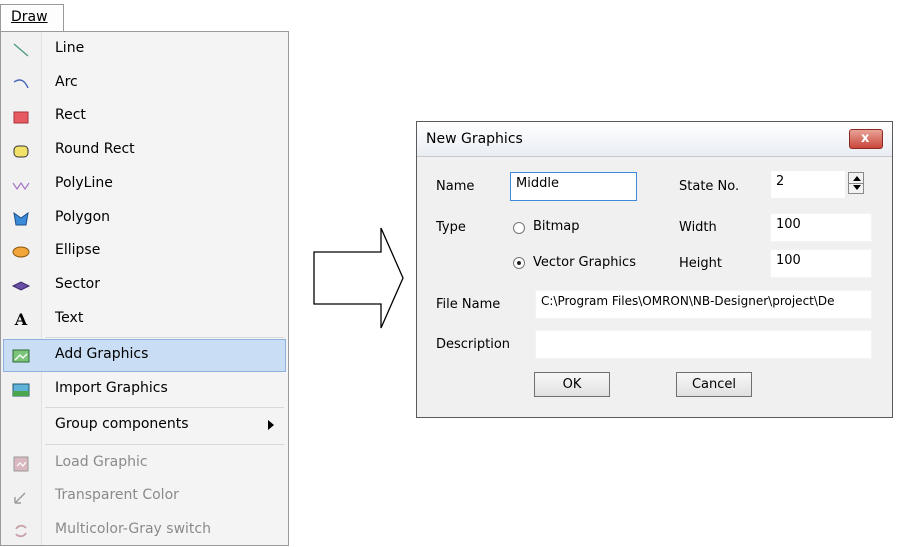  I want to click on menu-item-sector: Sector, so click(144, 285).